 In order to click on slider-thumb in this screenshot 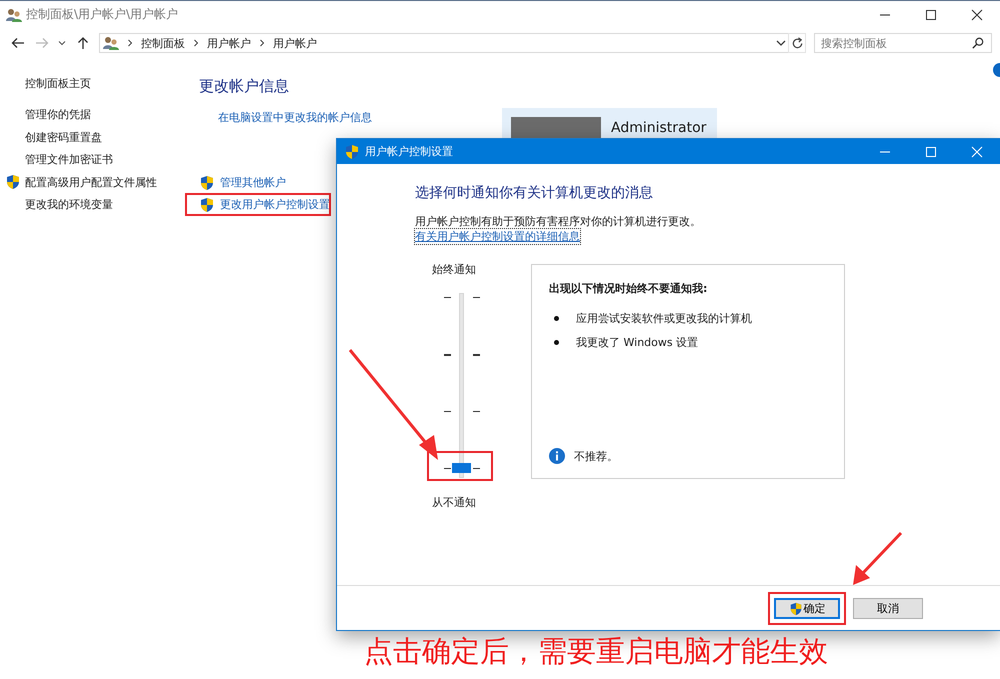, I will do `click(461, 468)`.